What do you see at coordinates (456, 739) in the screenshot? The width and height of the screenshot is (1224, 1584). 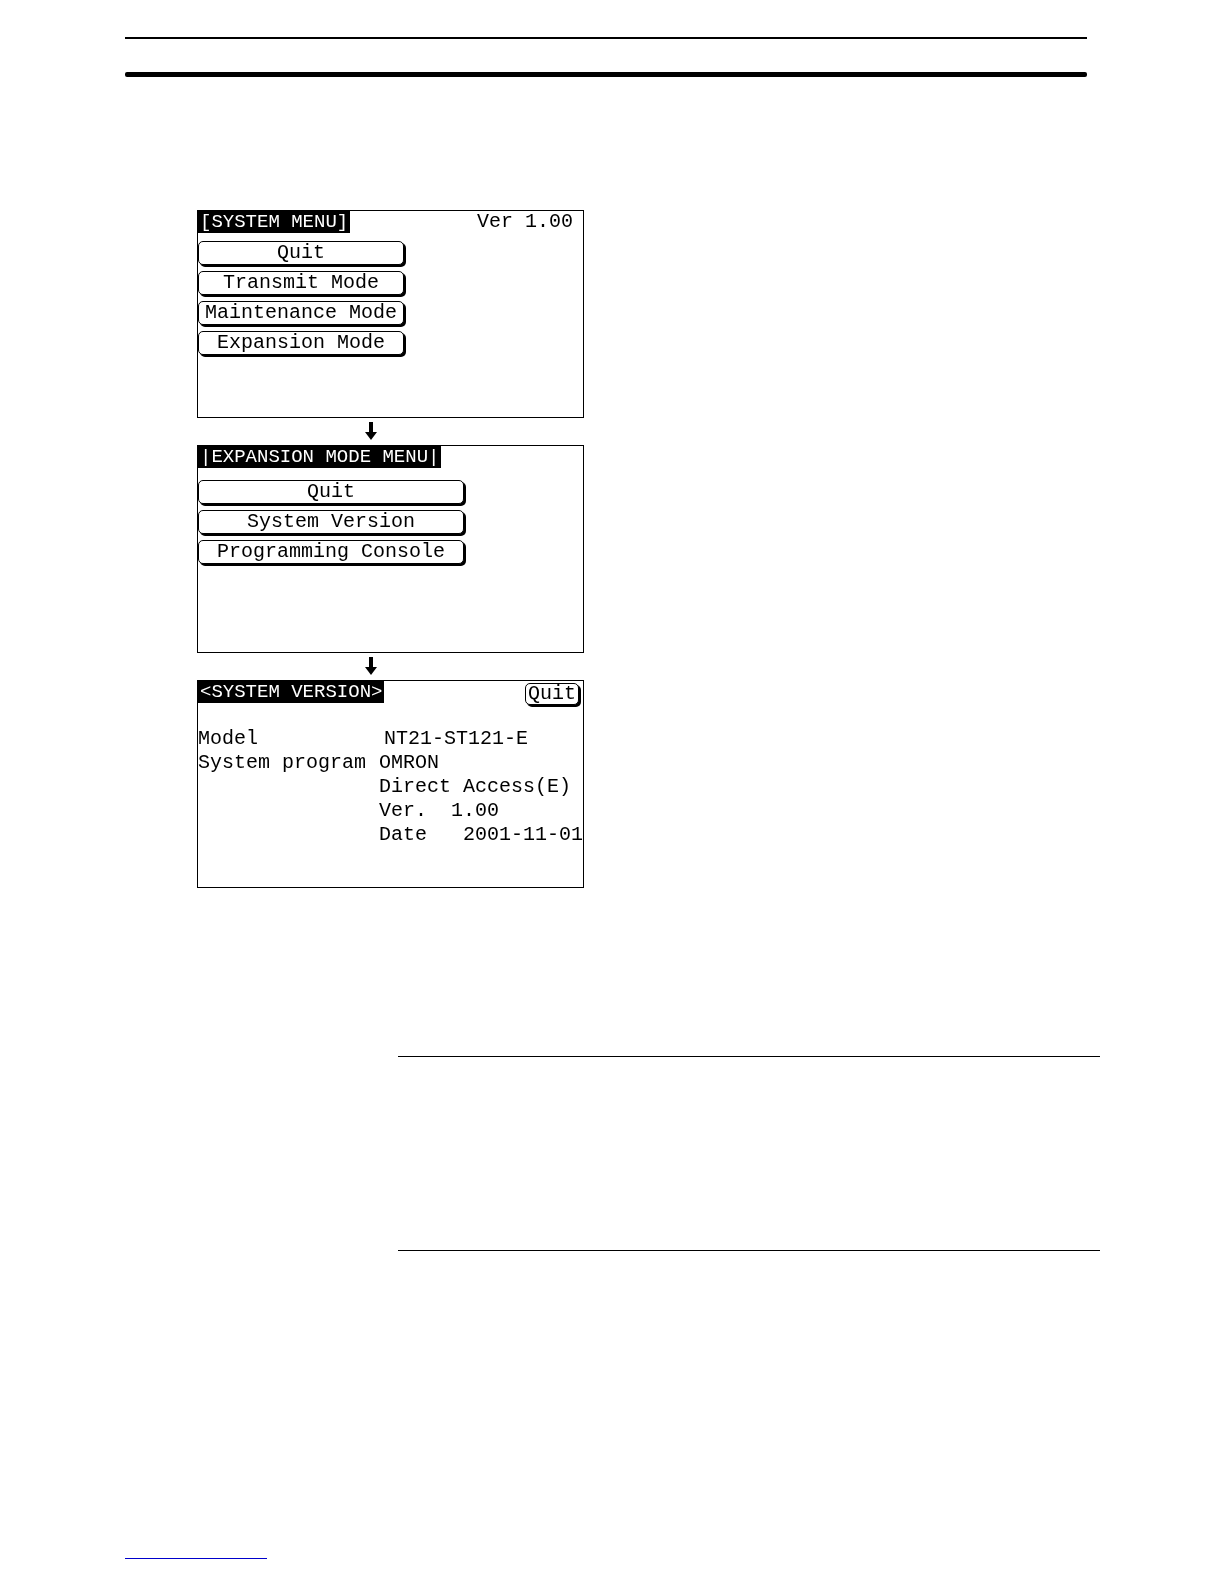 I see `field-value: NT21-ST121-E` at bounding box center [456, 739].